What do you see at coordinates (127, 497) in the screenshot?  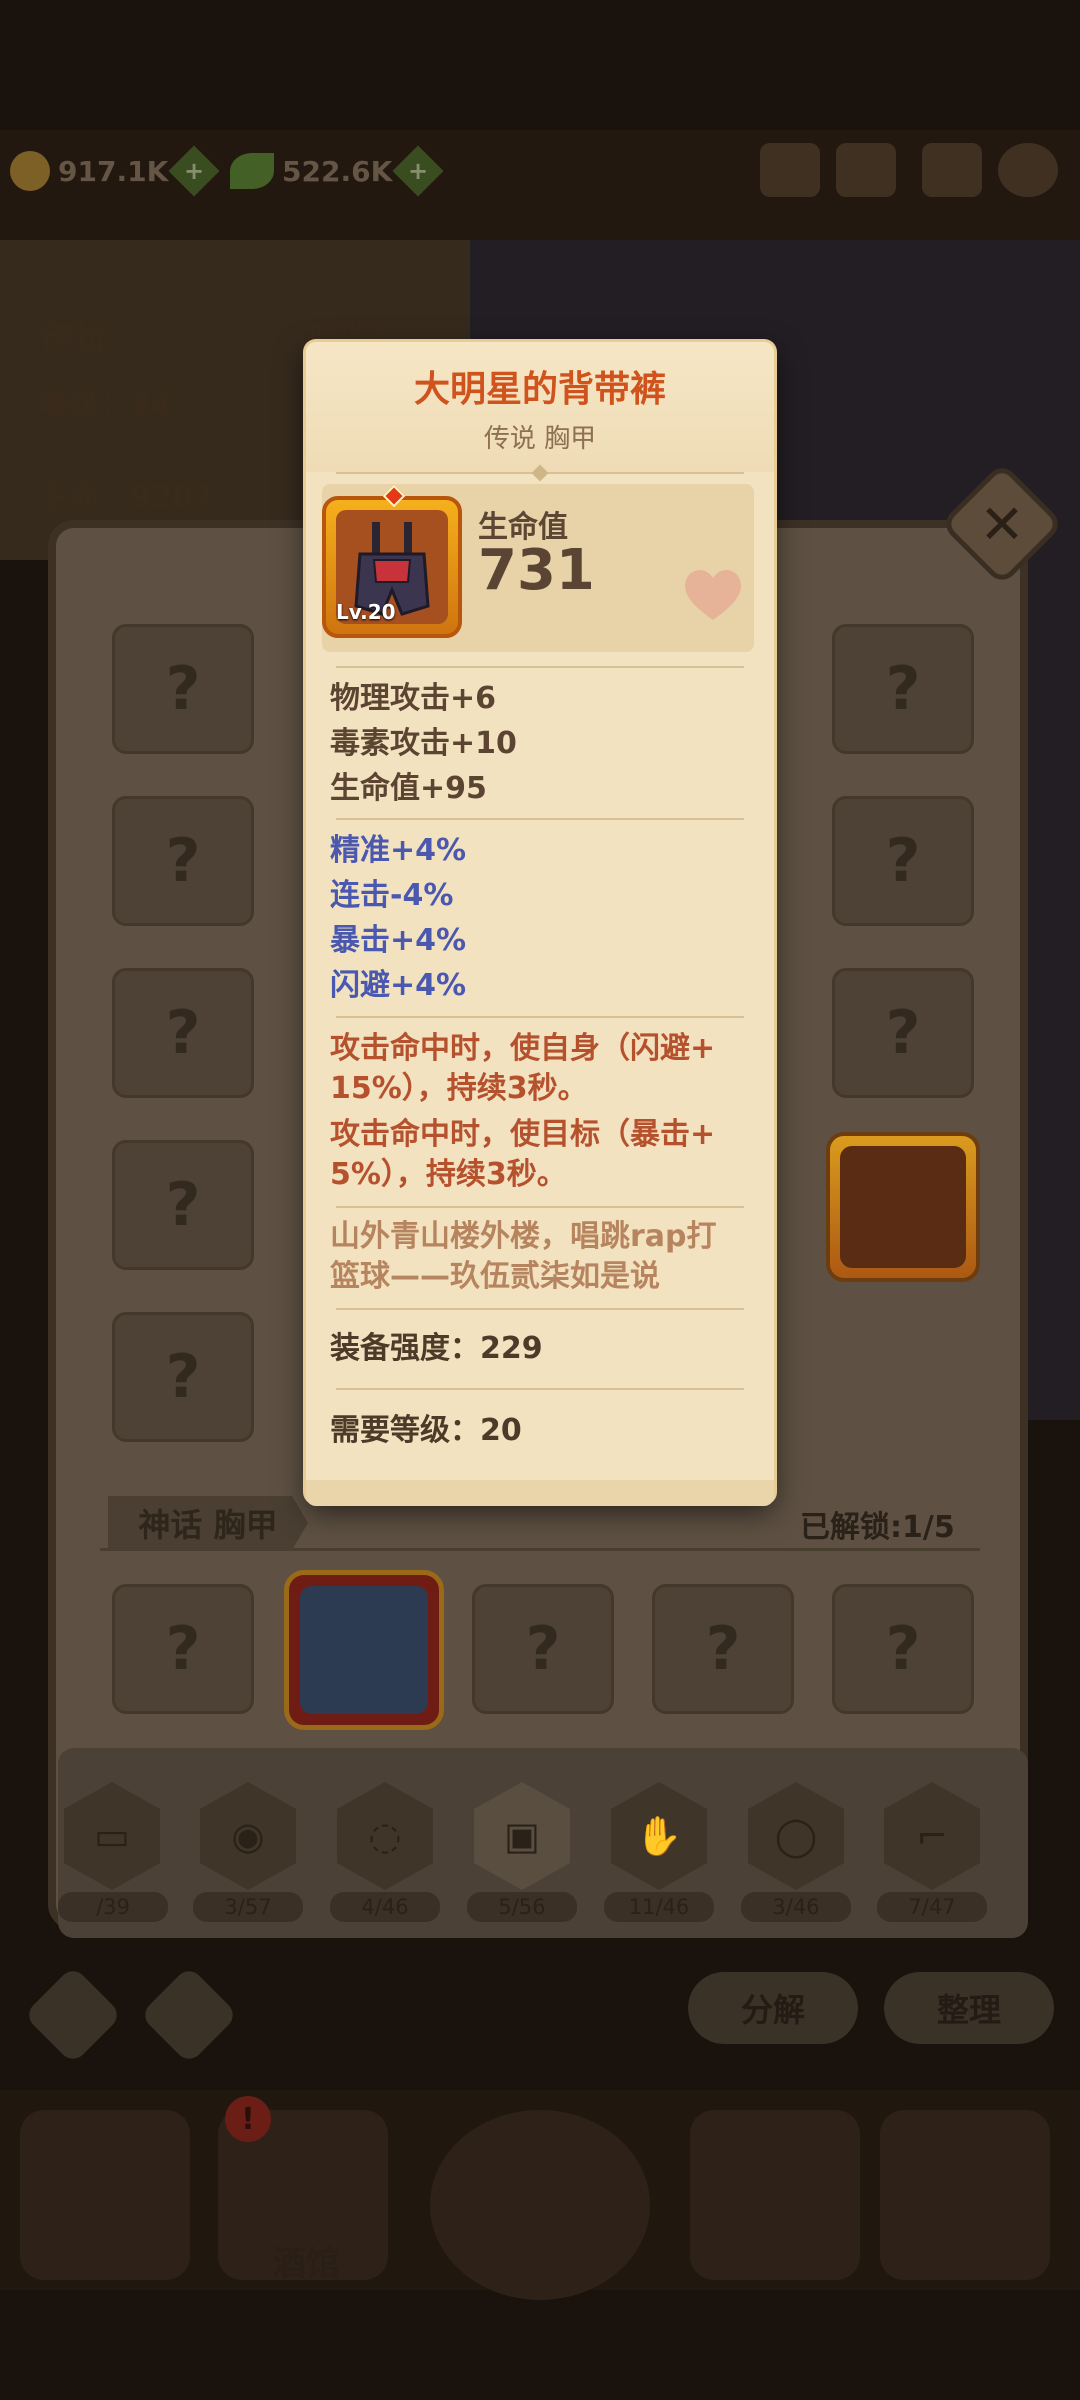 I see `hero-hp: 生命：9207` at bounding box center [127, 497].